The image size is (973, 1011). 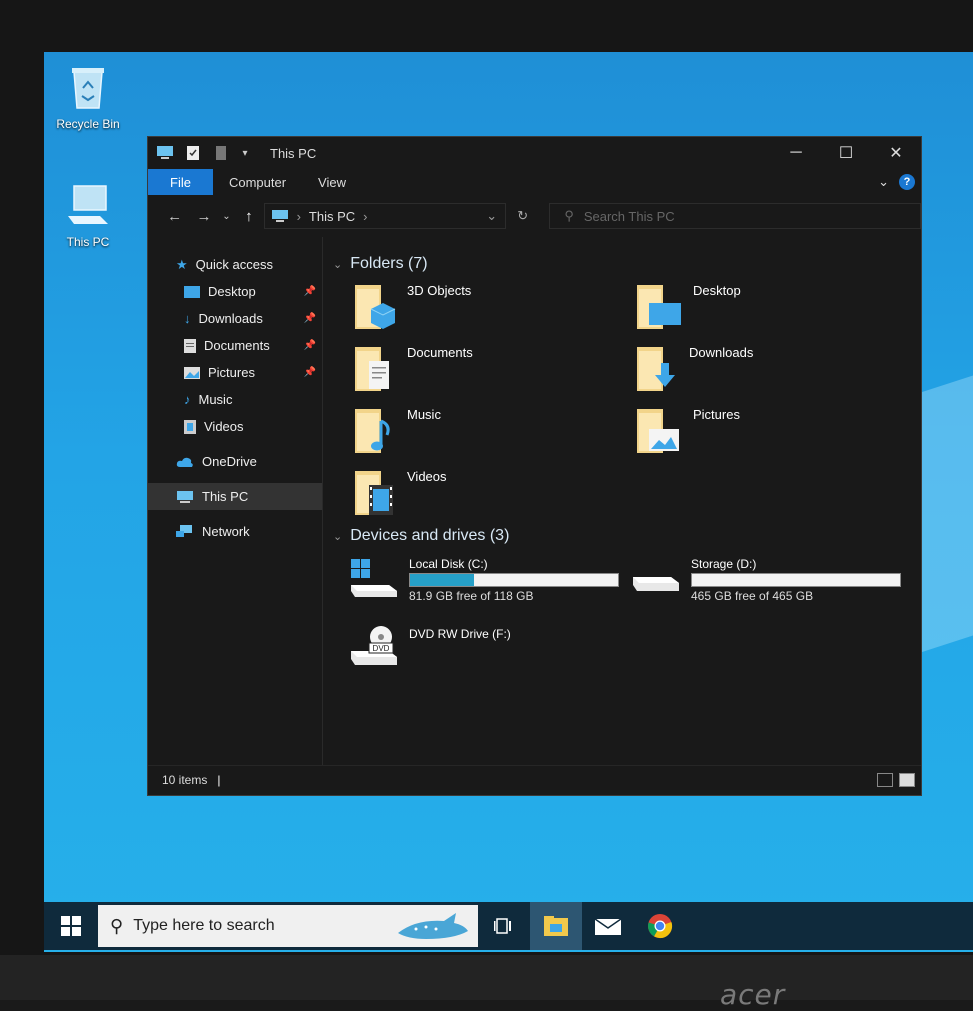 I want to click on desktop-icon-this-pc: This PC, so click(x=88, y=216).